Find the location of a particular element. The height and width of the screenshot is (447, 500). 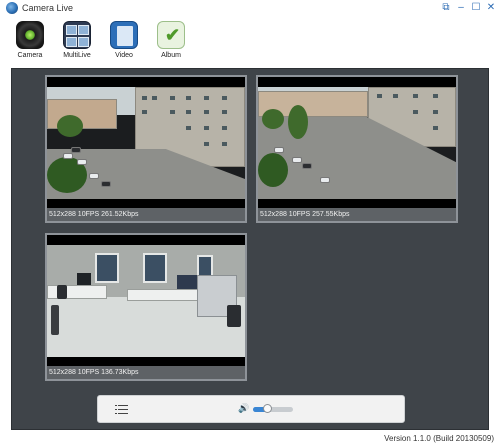

video-label: Video is located at coordinates (124, 55).